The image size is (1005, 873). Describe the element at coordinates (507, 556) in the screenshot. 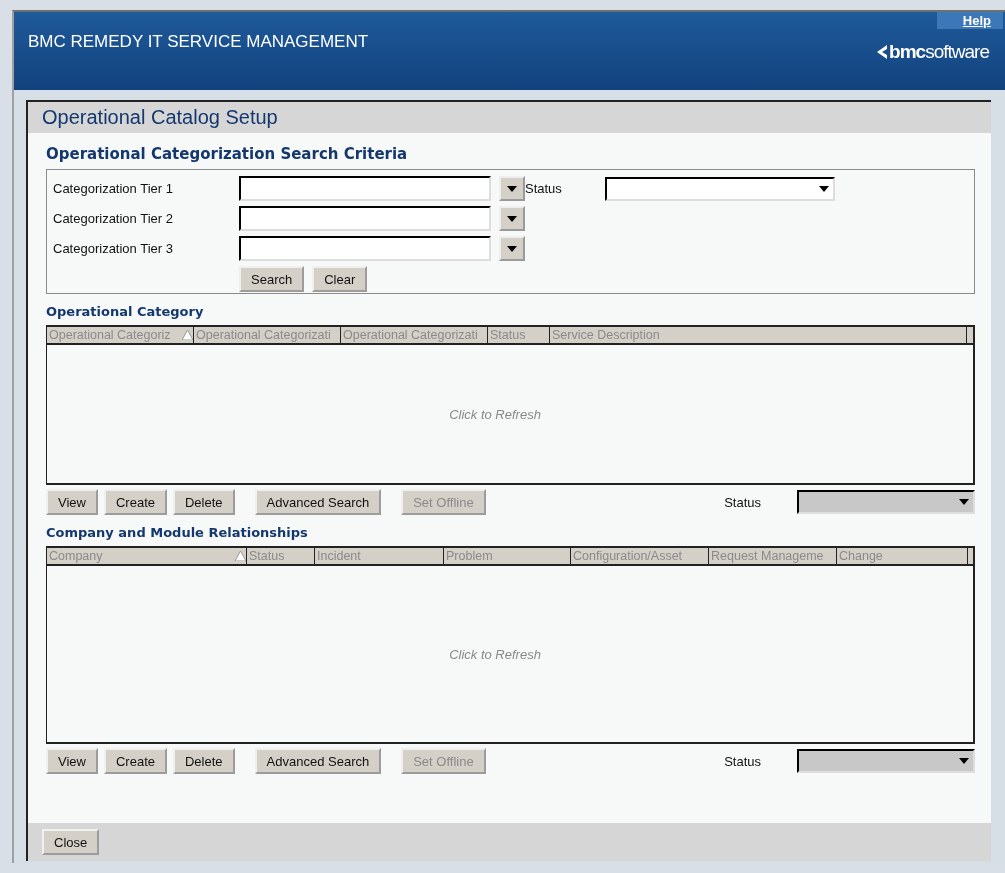

I see `column-header: Problem` at that location.